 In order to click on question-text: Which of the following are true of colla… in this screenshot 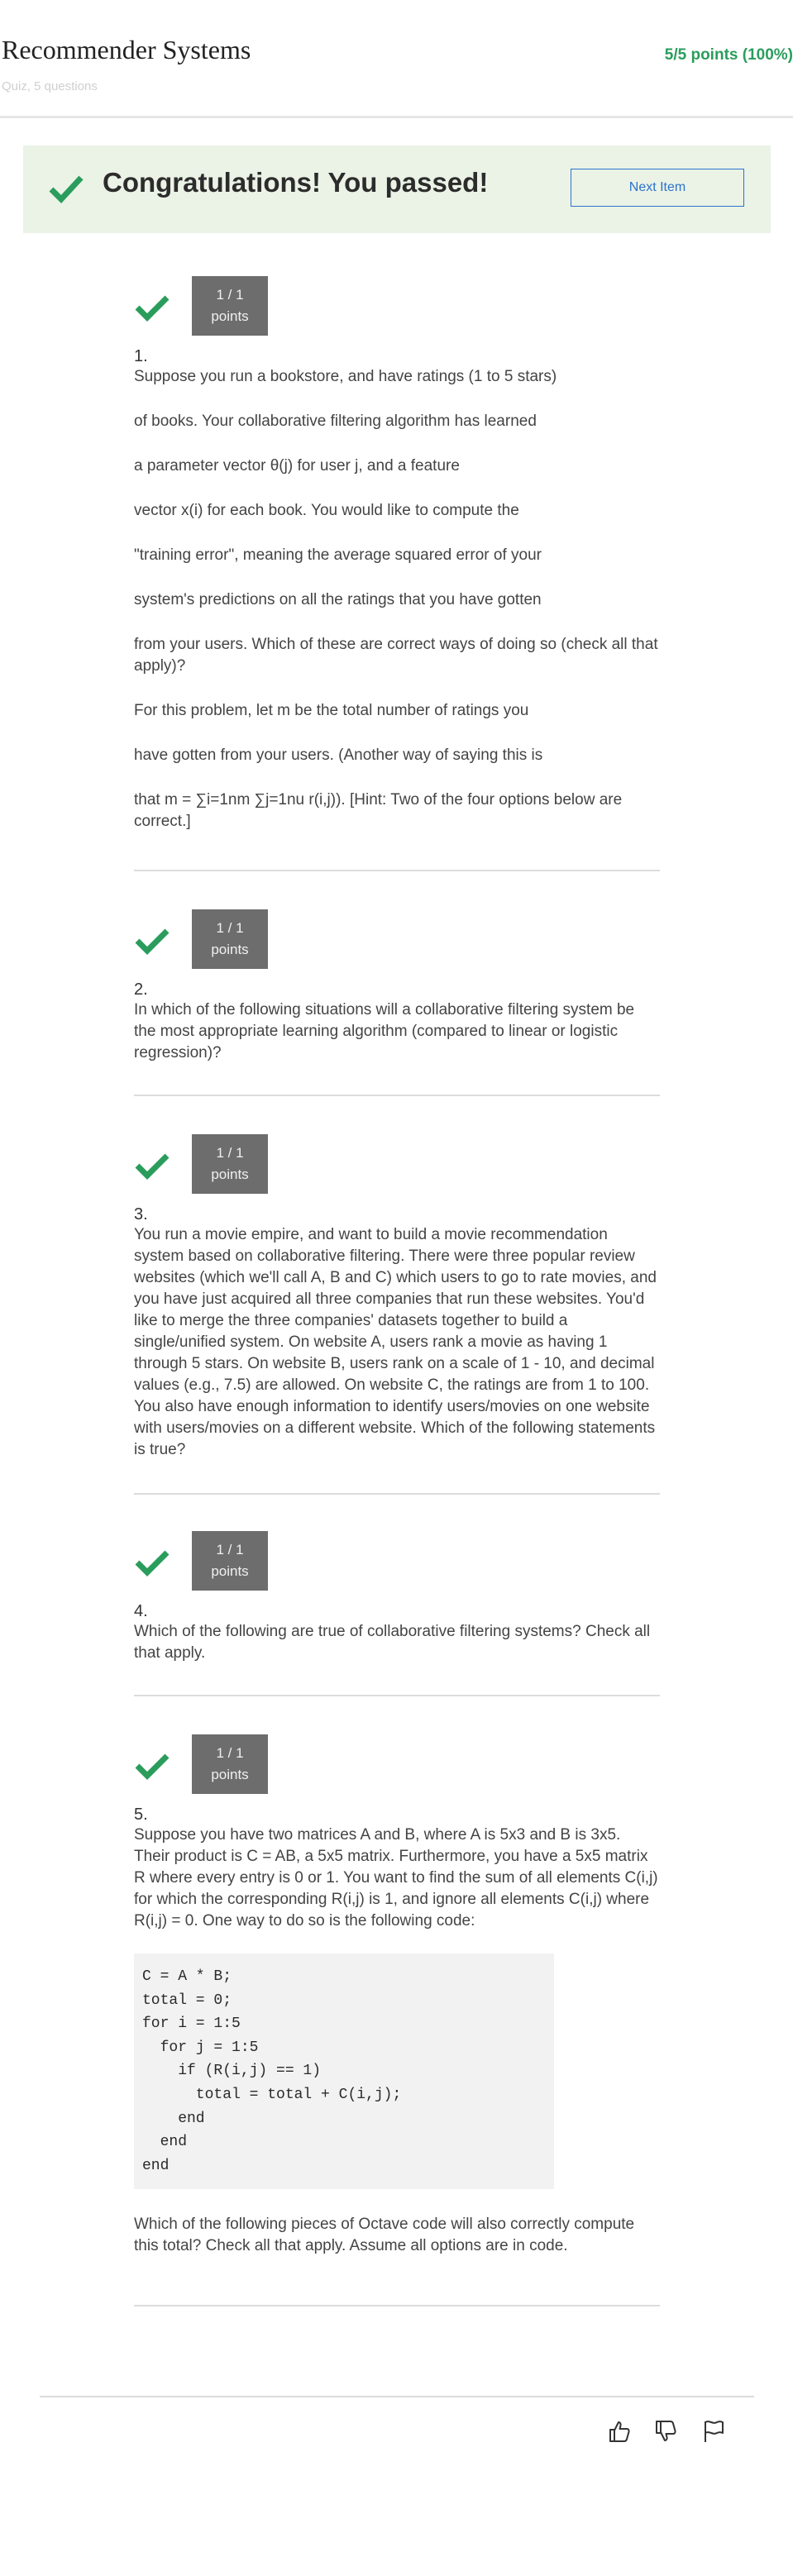, I will do `click(397, 1642)`.